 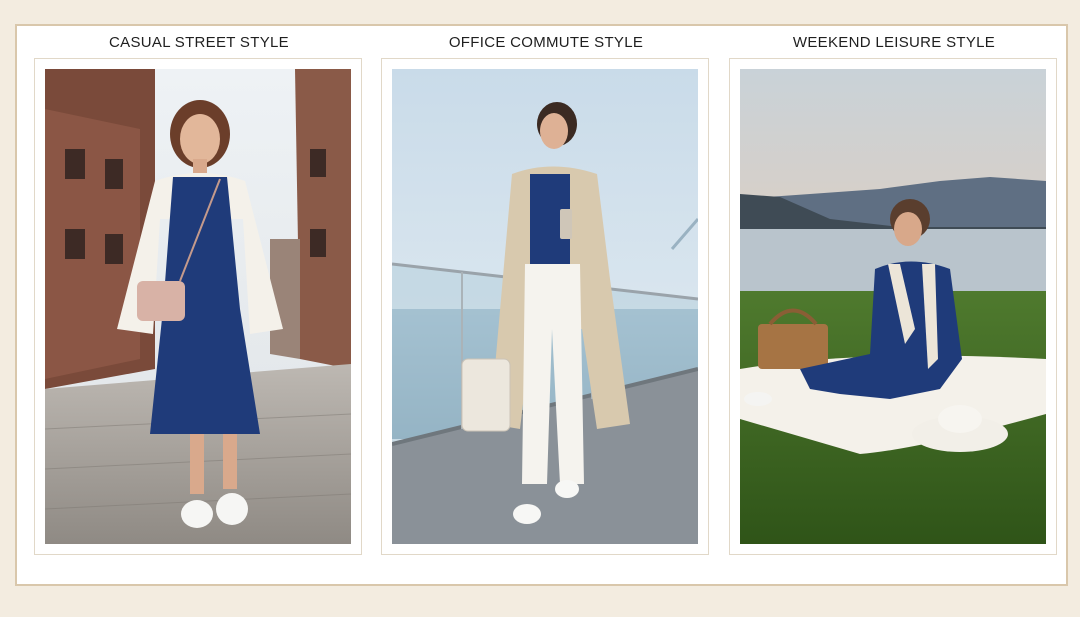 What do you see at coordinates (199, 42) in the screenshot?
I see `panel-title: CASUAL STREET STYLE` at bounding box center [199, 42].